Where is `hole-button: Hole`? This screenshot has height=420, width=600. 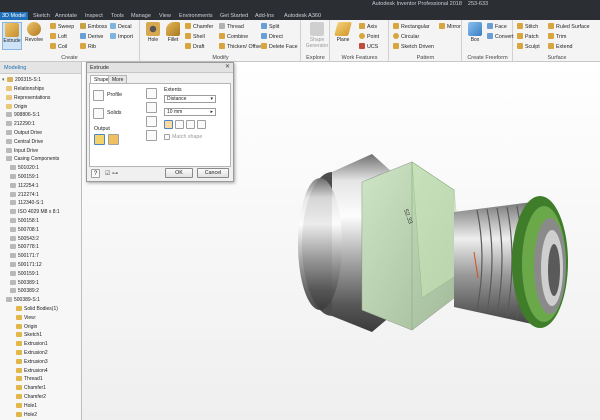
hole-button: Hole is located at coordinates (153, 36).